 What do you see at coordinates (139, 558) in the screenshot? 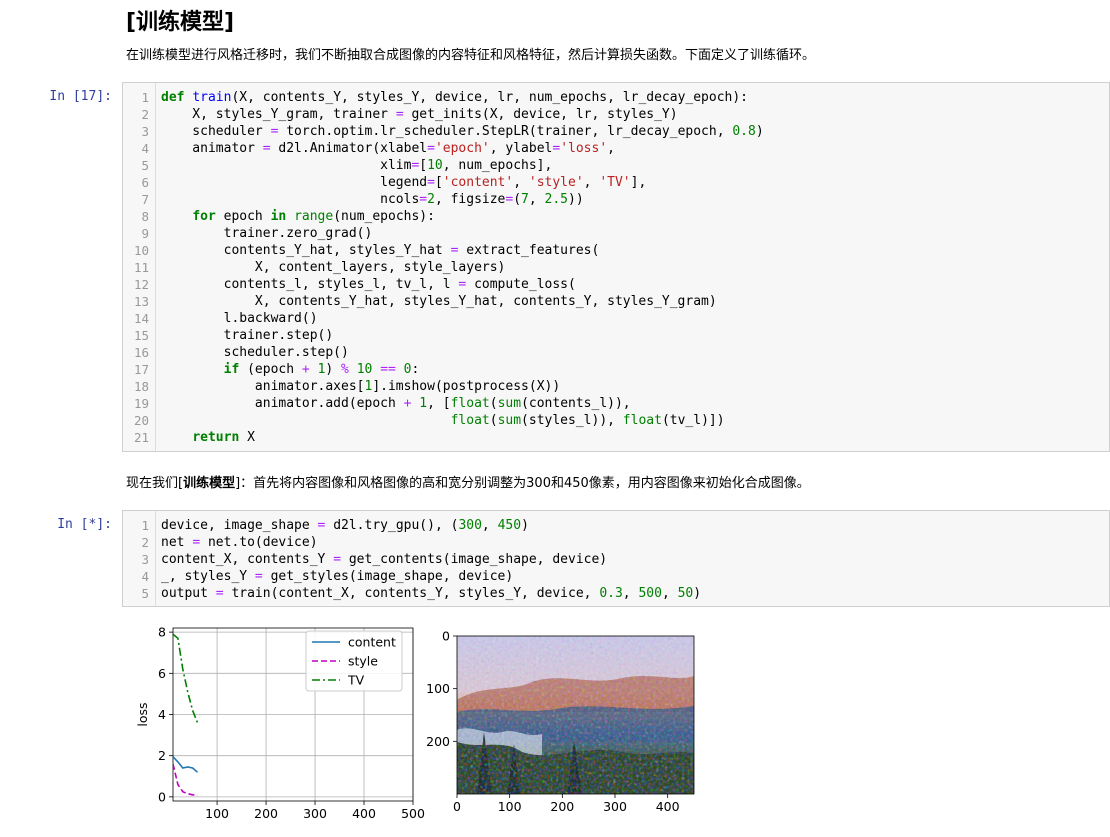
I see `line-number-gutter: 1 2 3 4 5` at bounding box center [139, 558].